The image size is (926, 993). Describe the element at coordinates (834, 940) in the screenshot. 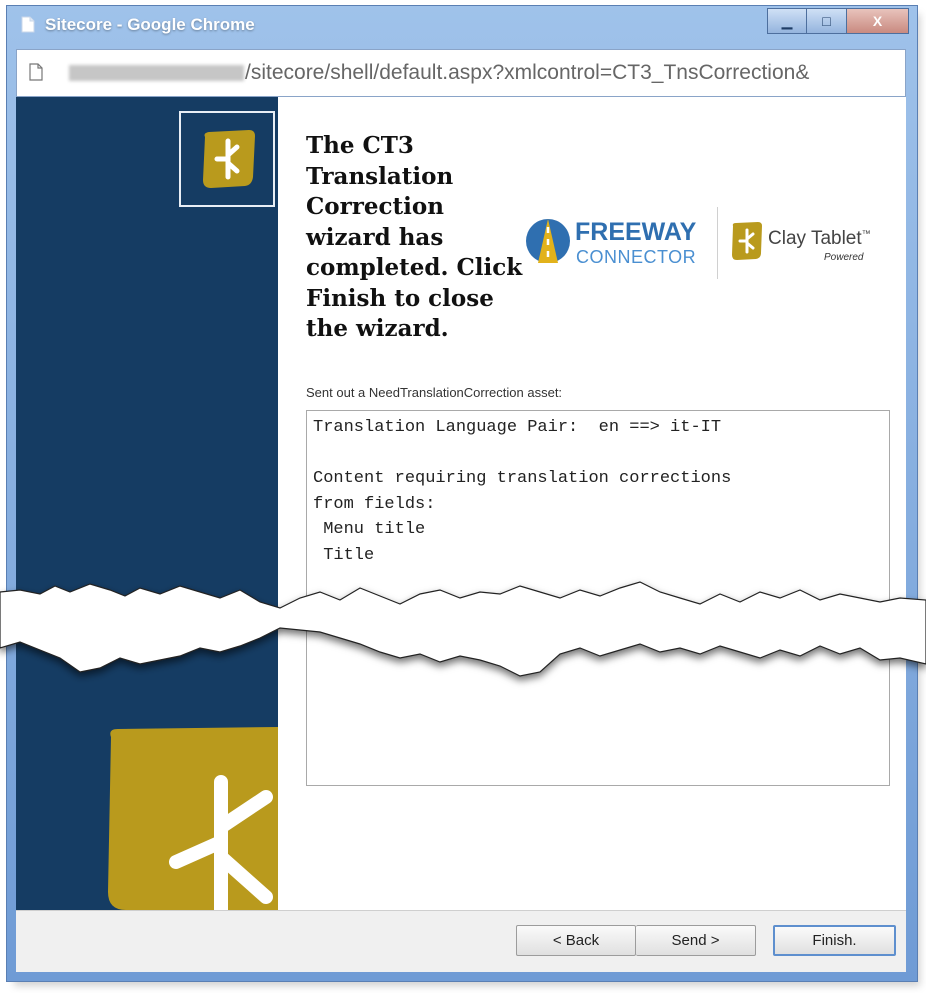

I see `finish-button: Finish.` at that location.